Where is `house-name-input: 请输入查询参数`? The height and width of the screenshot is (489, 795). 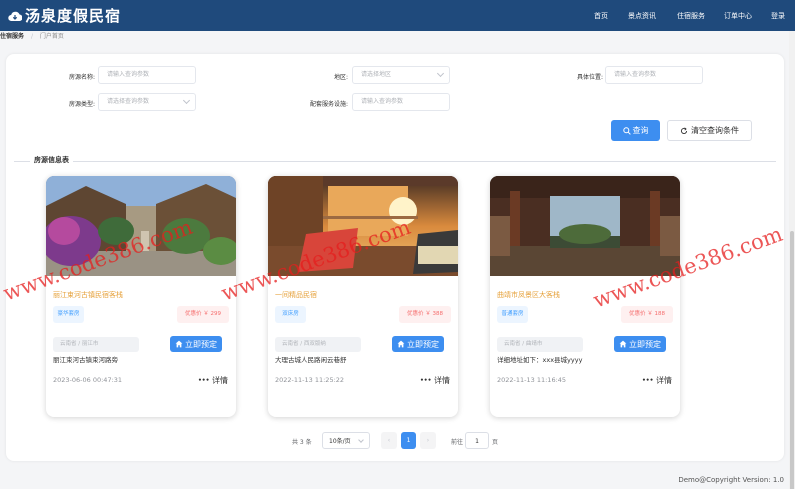
house-name-input: 请输入查询参数 is located at coordinates (147, 75).